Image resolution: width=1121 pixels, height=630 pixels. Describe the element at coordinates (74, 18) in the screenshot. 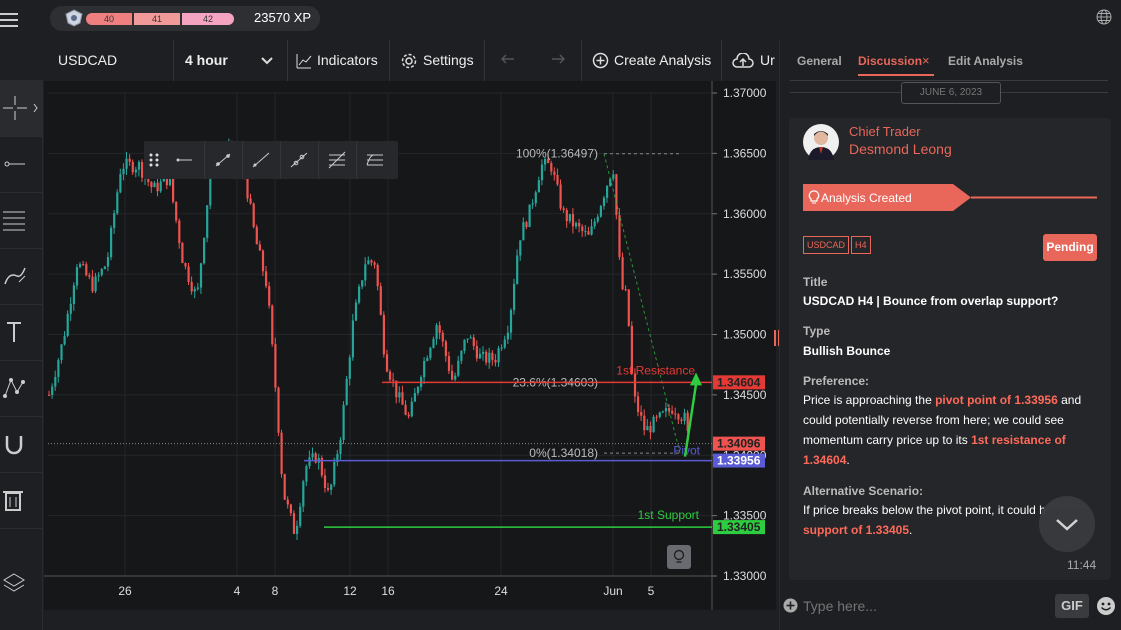

I see `rank-badge-icon` at that location.